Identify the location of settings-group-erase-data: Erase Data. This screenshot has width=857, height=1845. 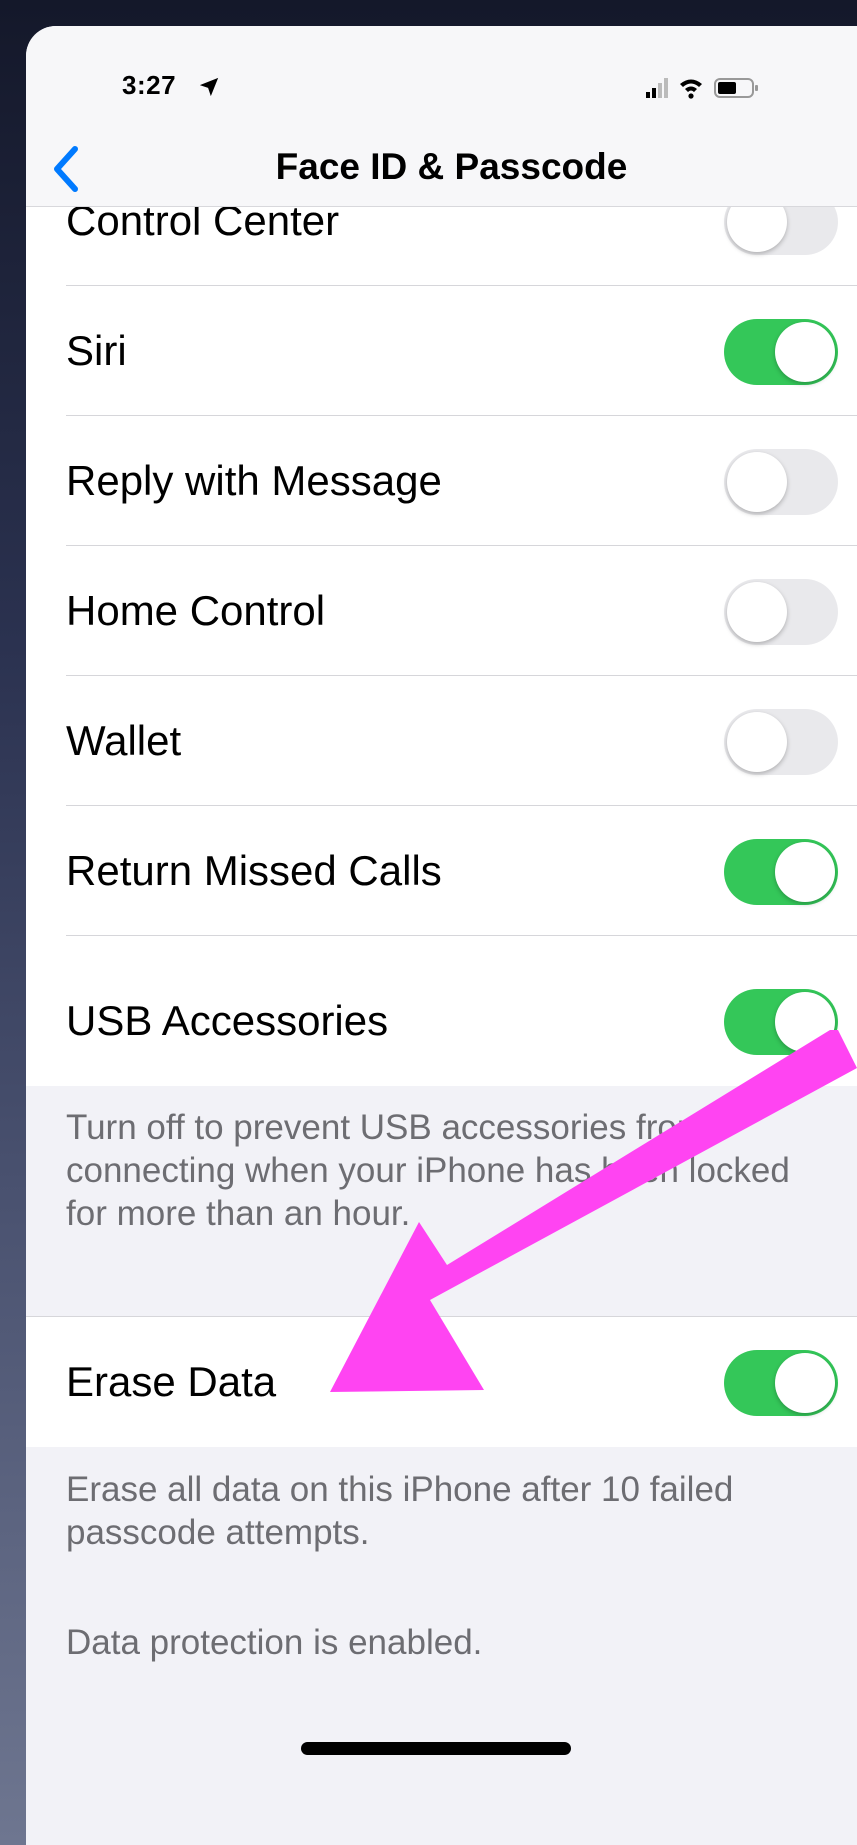
(441, 1381).